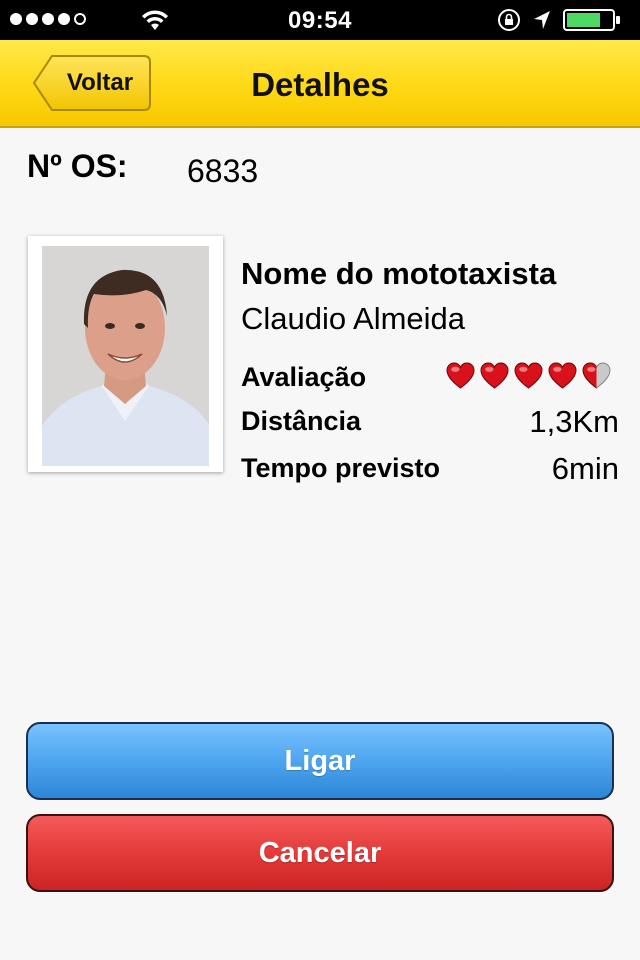 The height and width of the screenshot is (960, 640). Describe the element at coordinates (399, 273) in the screenshot. I see `driver-name-heading: Nome do mototaxista` at that location.